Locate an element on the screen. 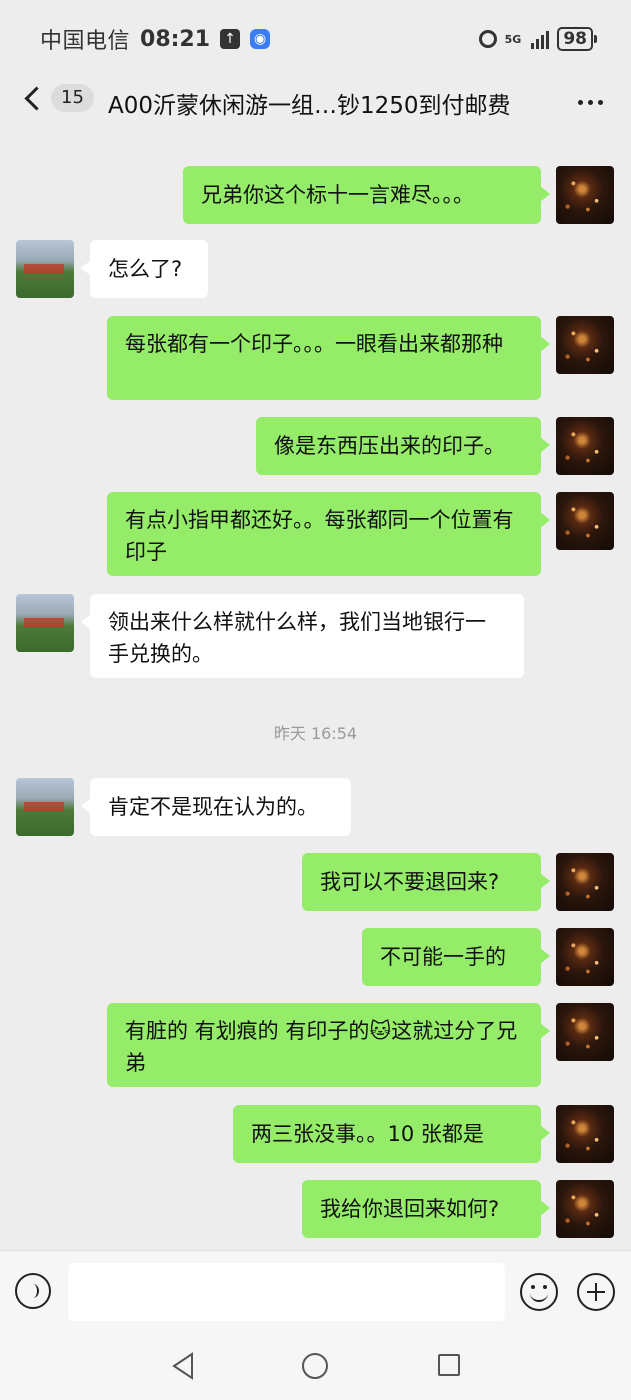 This screenshot has width=631, height=1400. plus-icon is located at coordinates (596, 1292).